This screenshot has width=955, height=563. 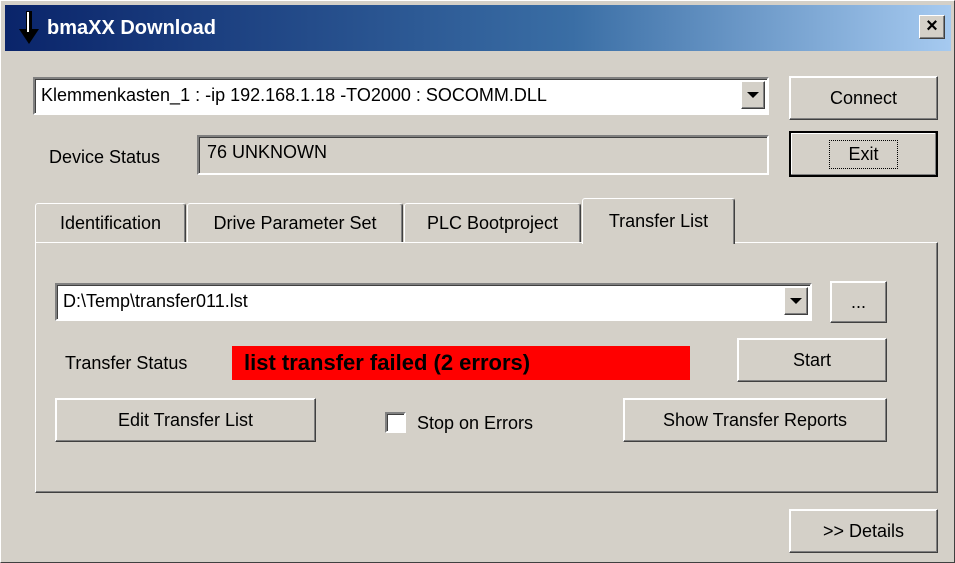 What do you see at coordinates (395, 422) in the screenshot?
I see `stop-on-errors-checkbox` at bounding box center [395, 422].